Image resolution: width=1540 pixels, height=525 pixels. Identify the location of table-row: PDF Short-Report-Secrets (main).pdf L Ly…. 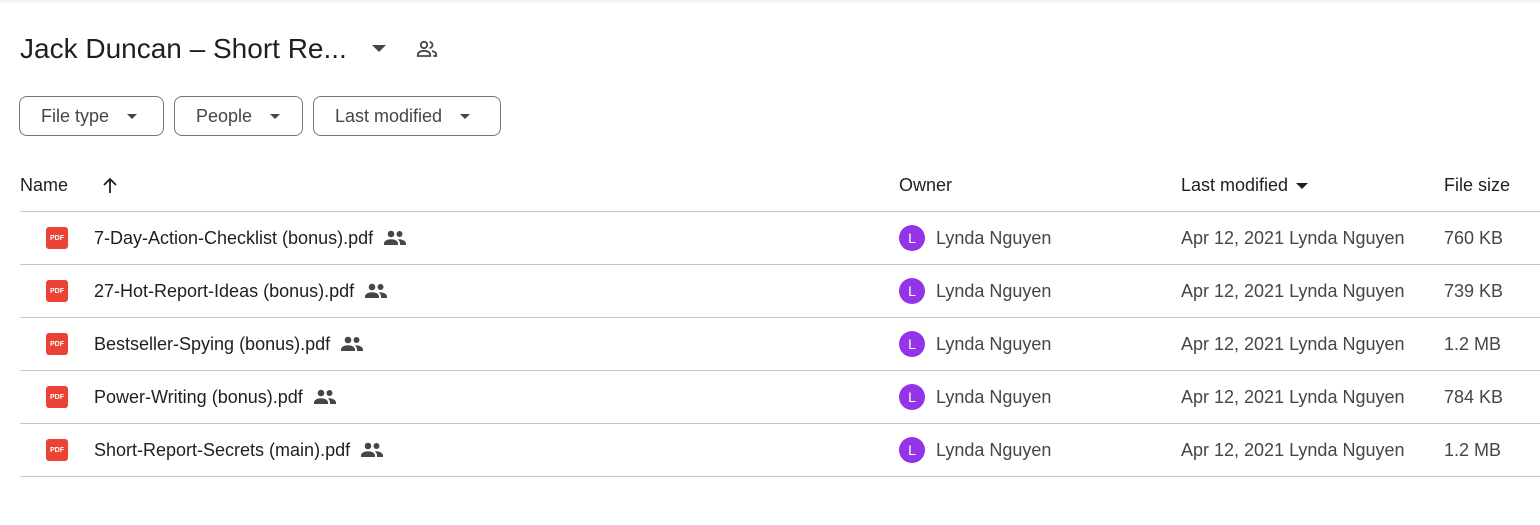
(780, 450).